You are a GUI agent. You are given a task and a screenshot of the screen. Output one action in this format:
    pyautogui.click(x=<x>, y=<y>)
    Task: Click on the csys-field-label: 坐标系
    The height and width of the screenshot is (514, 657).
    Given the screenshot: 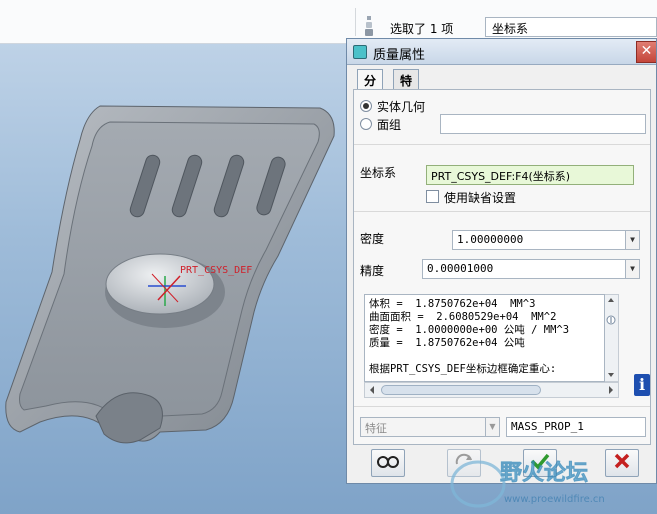 What is the action you would take?
    pyautogui.click(x=378, y=173)
    